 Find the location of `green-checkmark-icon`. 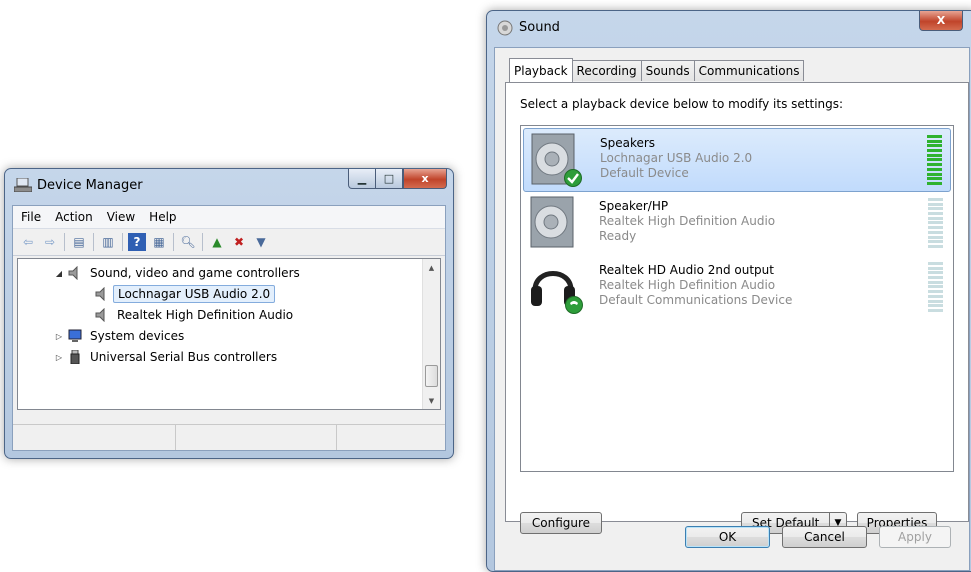

green-checkmark-icon is located at coordinates (573, 179).